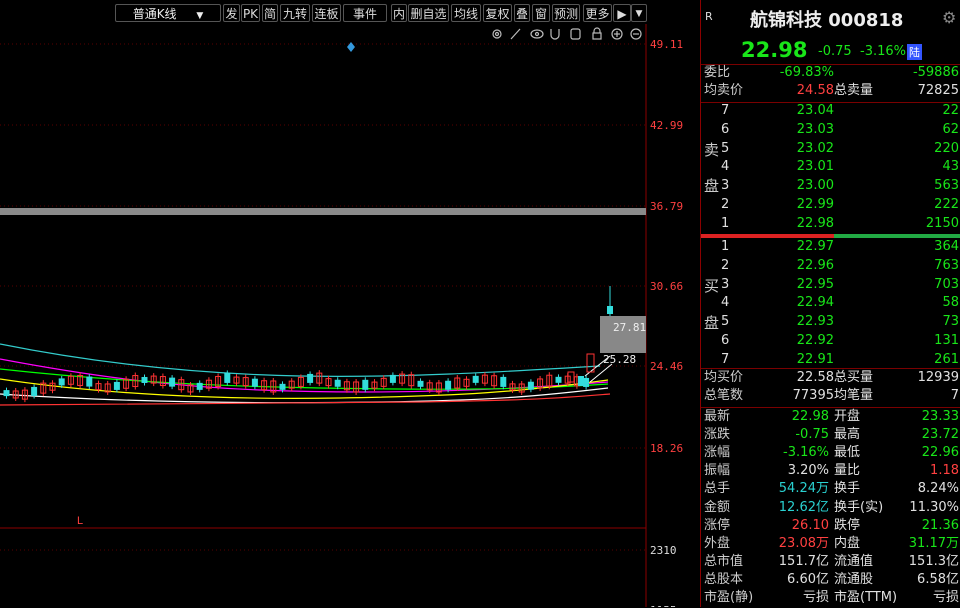 The width and height of the screenshot is (960, 608). I want to click on toolbar-button-6: 内, so click(399, 13).